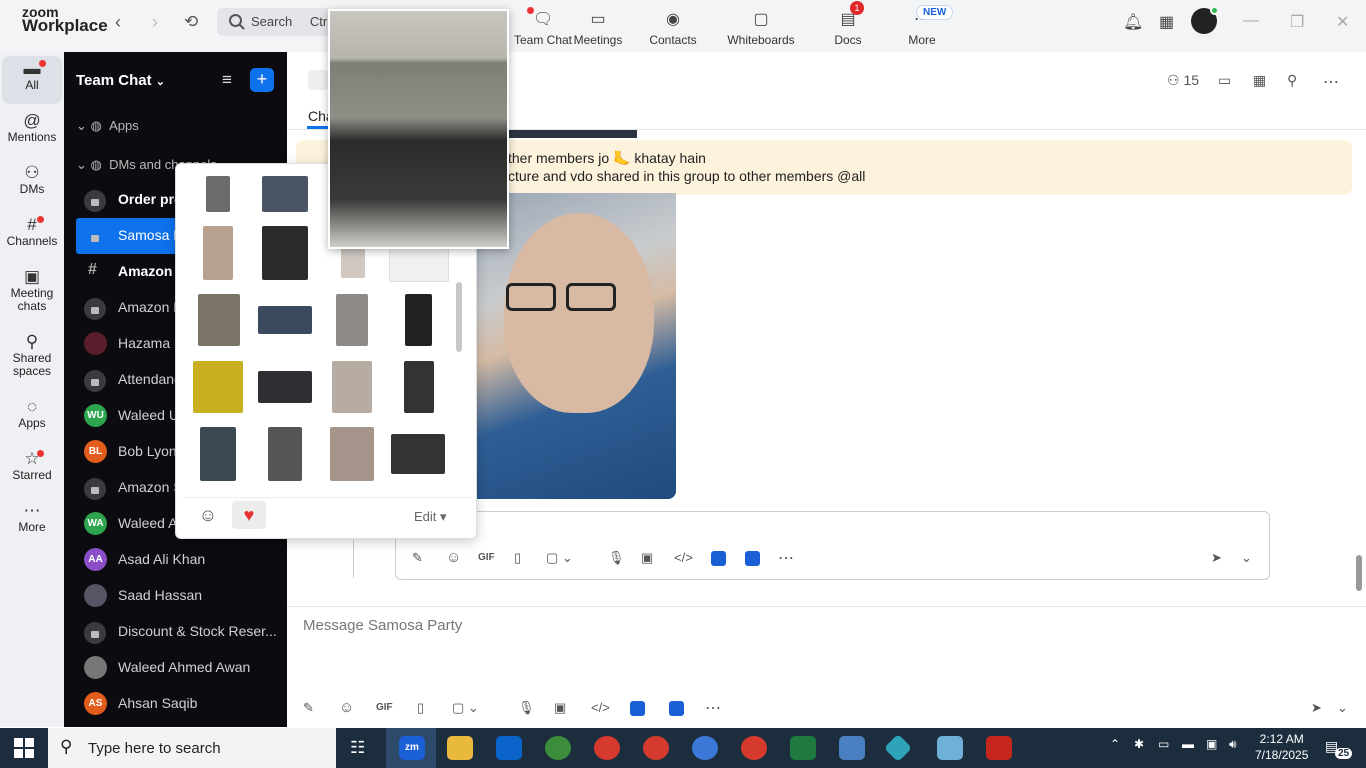 The width and height of the screenshot is (1366, 768). I want to click on video-icon: ▭, so click(1224, 80).